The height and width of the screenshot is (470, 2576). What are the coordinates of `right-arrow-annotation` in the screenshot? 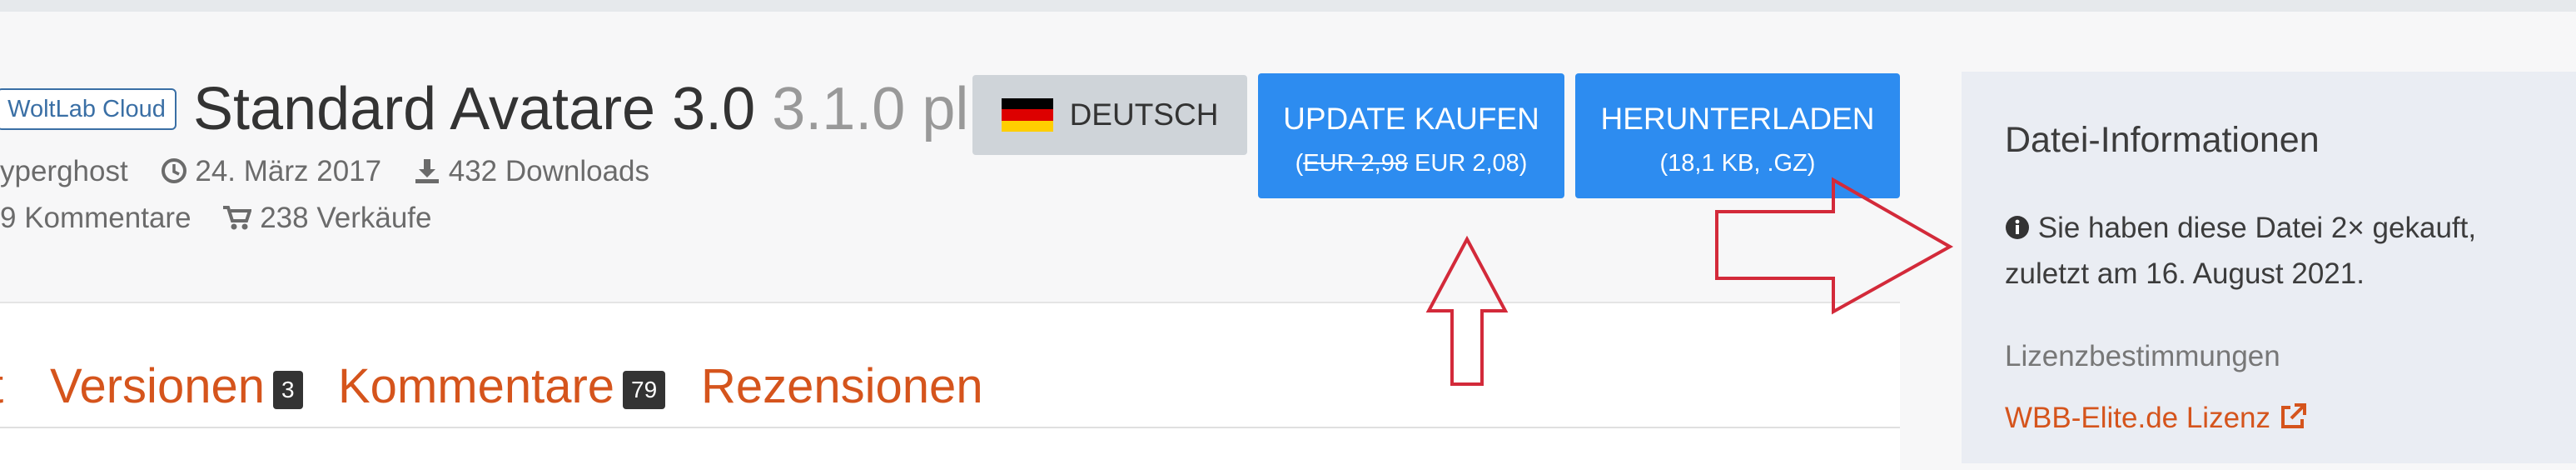 It's located at (1834, 246).